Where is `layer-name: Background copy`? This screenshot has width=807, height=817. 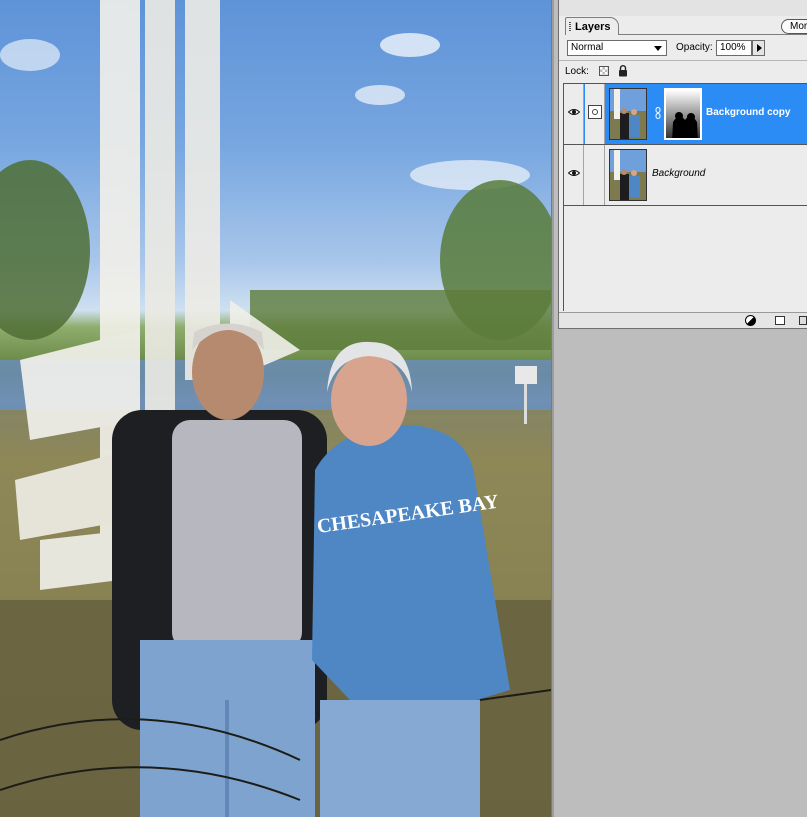
layer-name: Background copy is located at coordinates (748, 112).